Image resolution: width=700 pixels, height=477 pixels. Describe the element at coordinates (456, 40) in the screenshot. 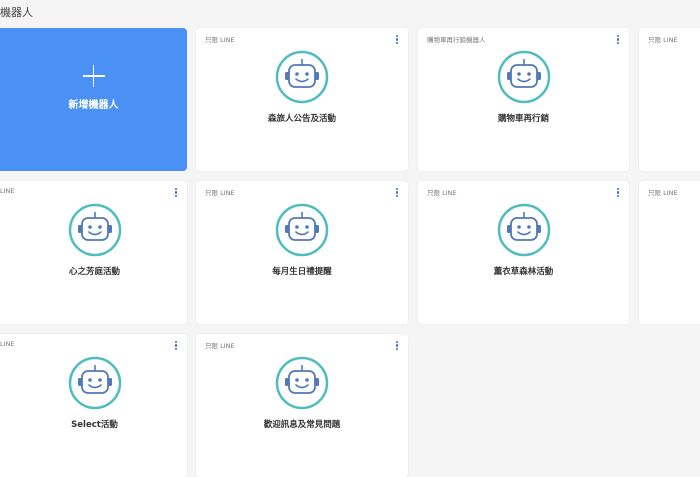

I see `platform-tag: 購物車再行銷機器人` at that location.